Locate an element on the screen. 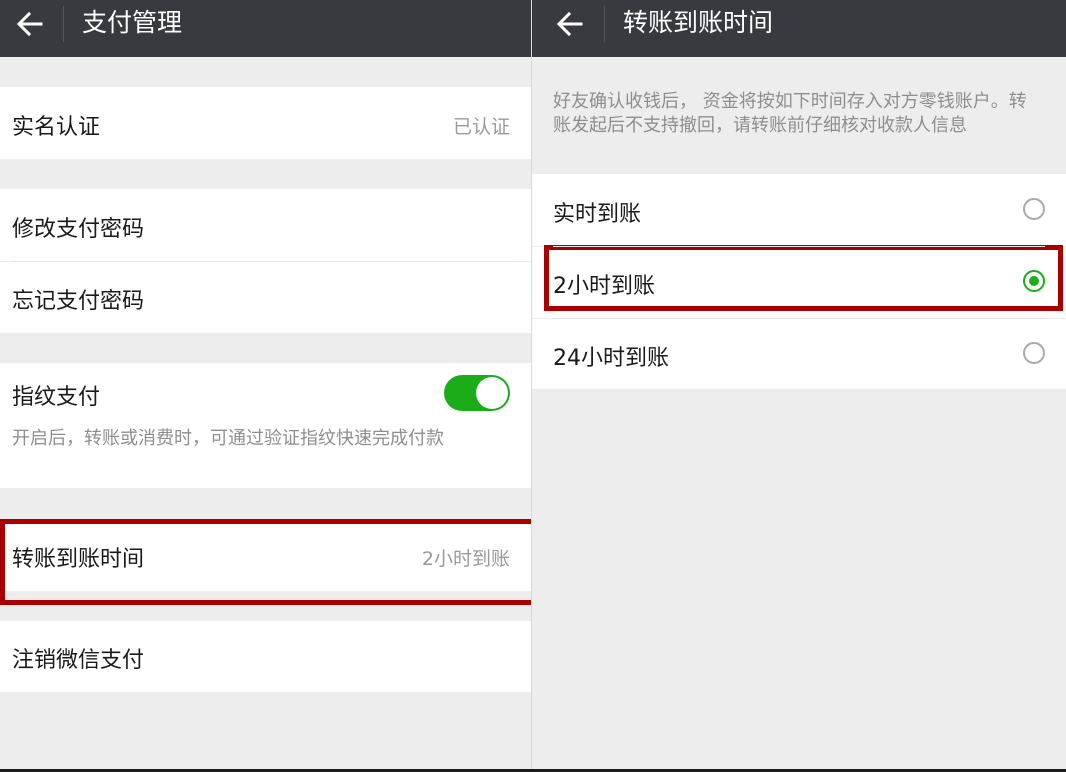  fingerprint-label: 指纹支付 is located at coordinates (56, 397).